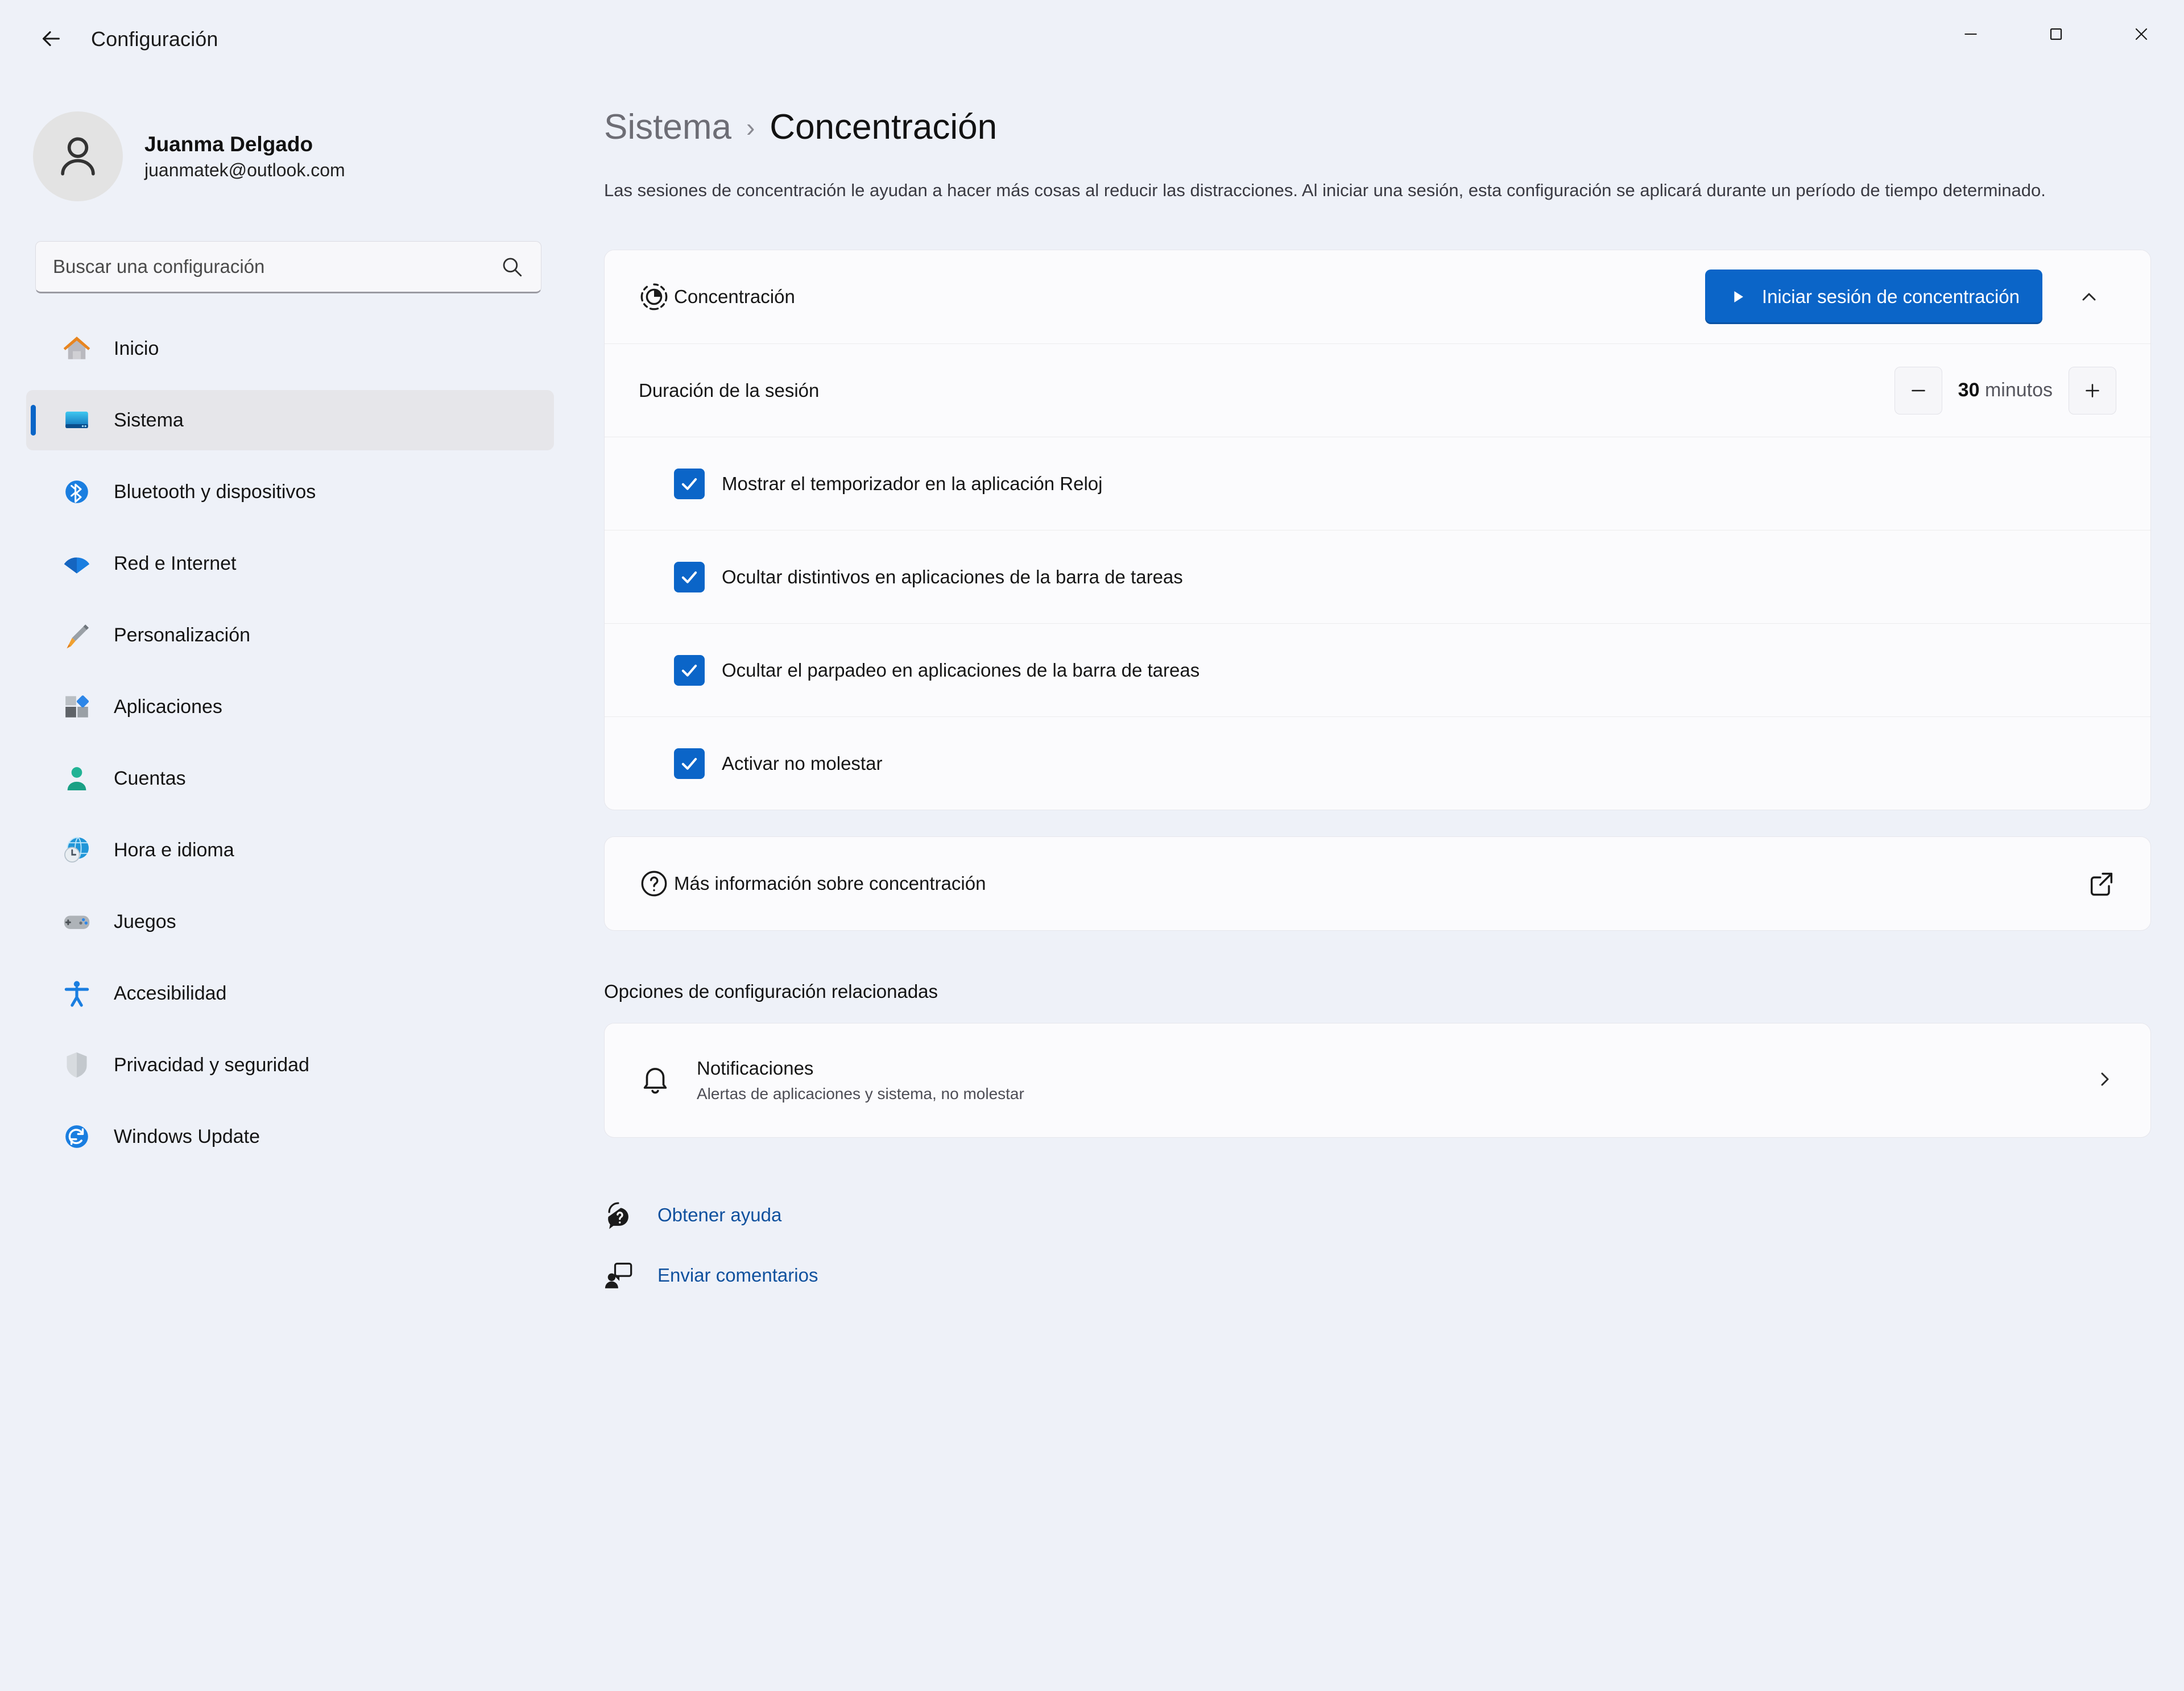 This screenshot has height=1691, width=2184. I want to click on duration-increment-button, so click(2092, 390).